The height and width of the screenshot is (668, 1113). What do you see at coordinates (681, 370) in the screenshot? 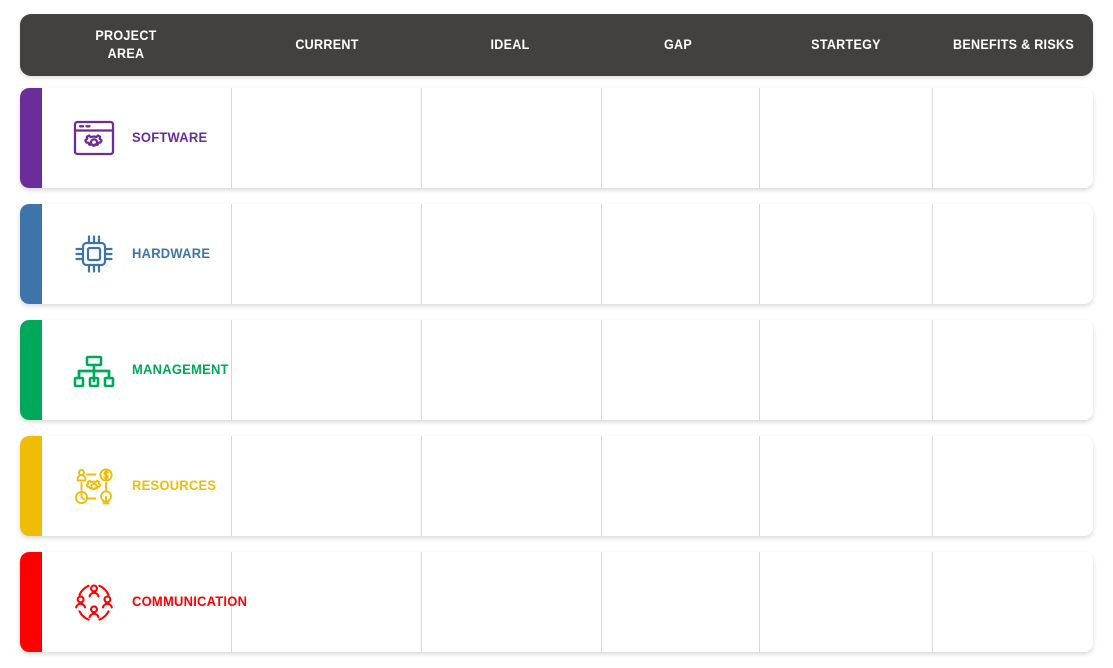
I see `cell-management-gap` at bounding box center [681, 370].